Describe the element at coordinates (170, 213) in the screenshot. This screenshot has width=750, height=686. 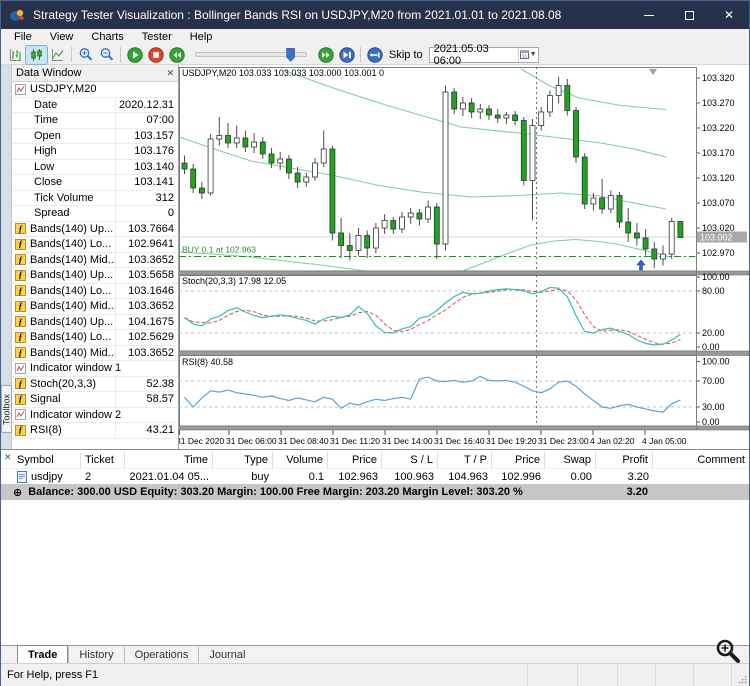
I see `row-value: 0` at that location.